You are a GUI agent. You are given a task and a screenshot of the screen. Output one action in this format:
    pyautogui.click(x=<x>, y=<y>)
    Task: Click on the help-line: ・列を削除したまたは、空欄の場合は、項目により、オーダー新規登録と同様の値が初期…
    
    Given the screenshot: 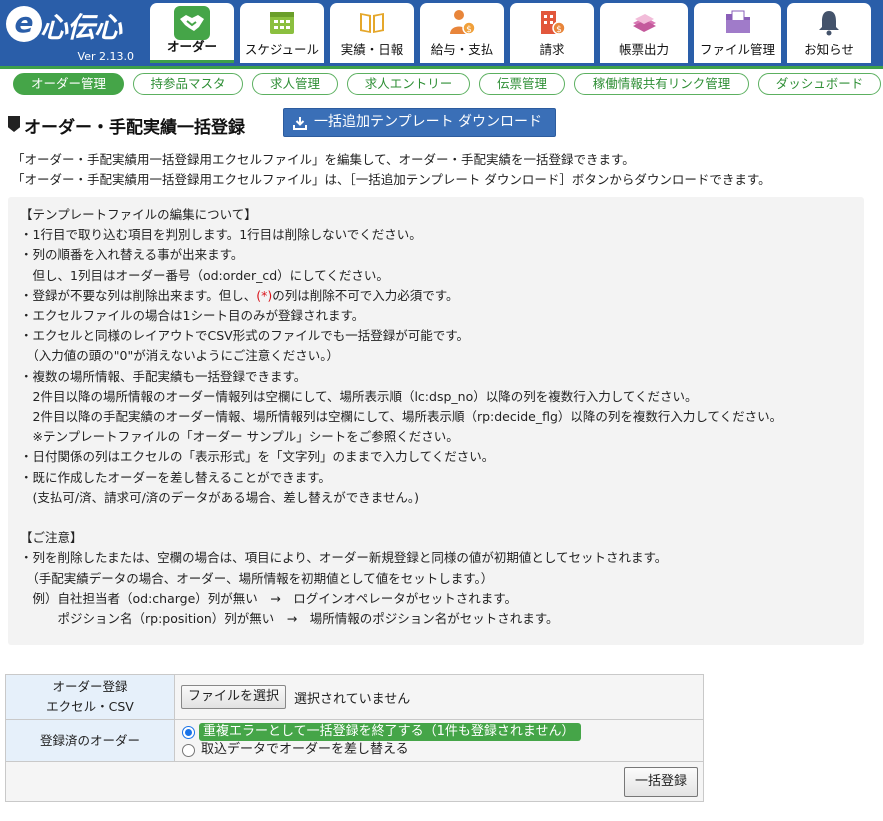 What is the action you would take?
    pyautogui.click(x=344, y=558)
    